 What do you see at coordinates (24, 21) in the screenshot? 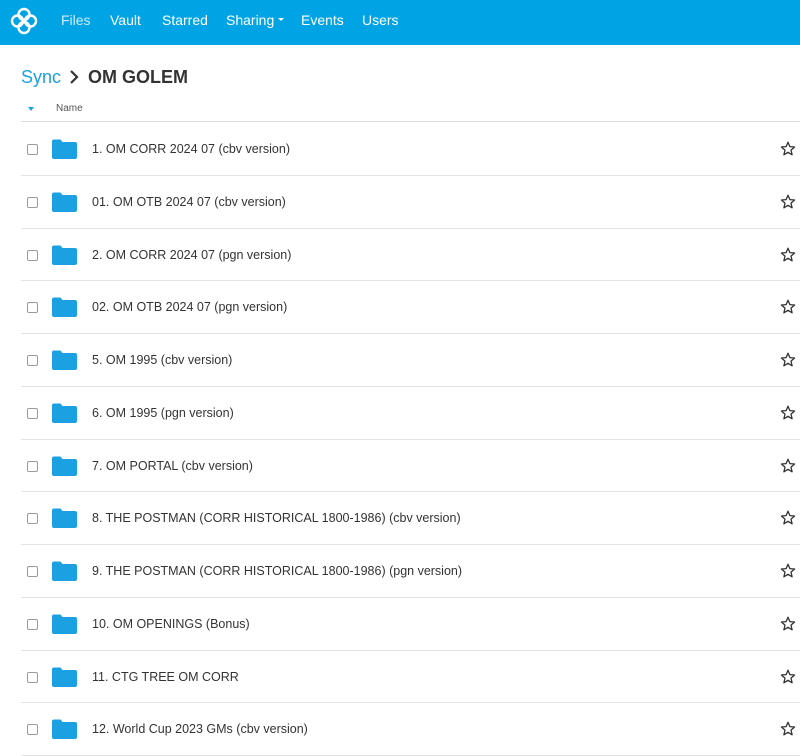
I see `sync-logo-icon` at bounding box center [24, 21].